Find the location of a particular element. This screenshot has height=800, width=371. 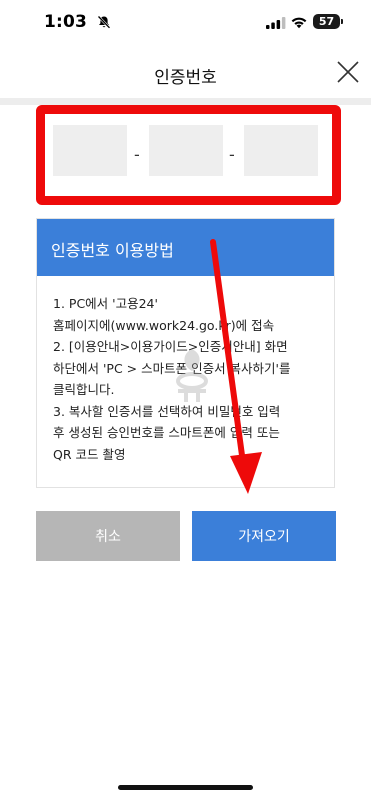

watermark-logo is located at coordinates (192, 375).